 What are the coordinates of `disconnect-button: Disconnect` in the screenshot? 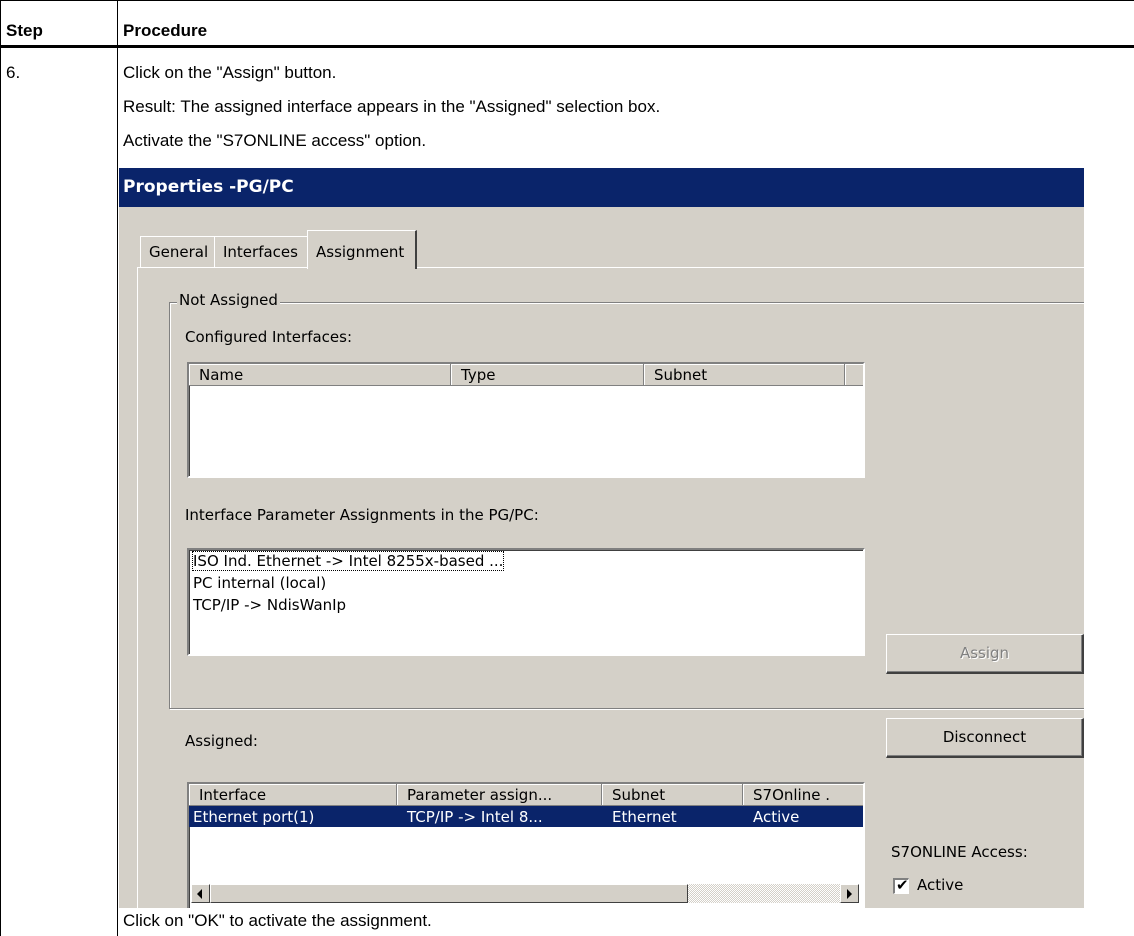 It's located at (985, 738).